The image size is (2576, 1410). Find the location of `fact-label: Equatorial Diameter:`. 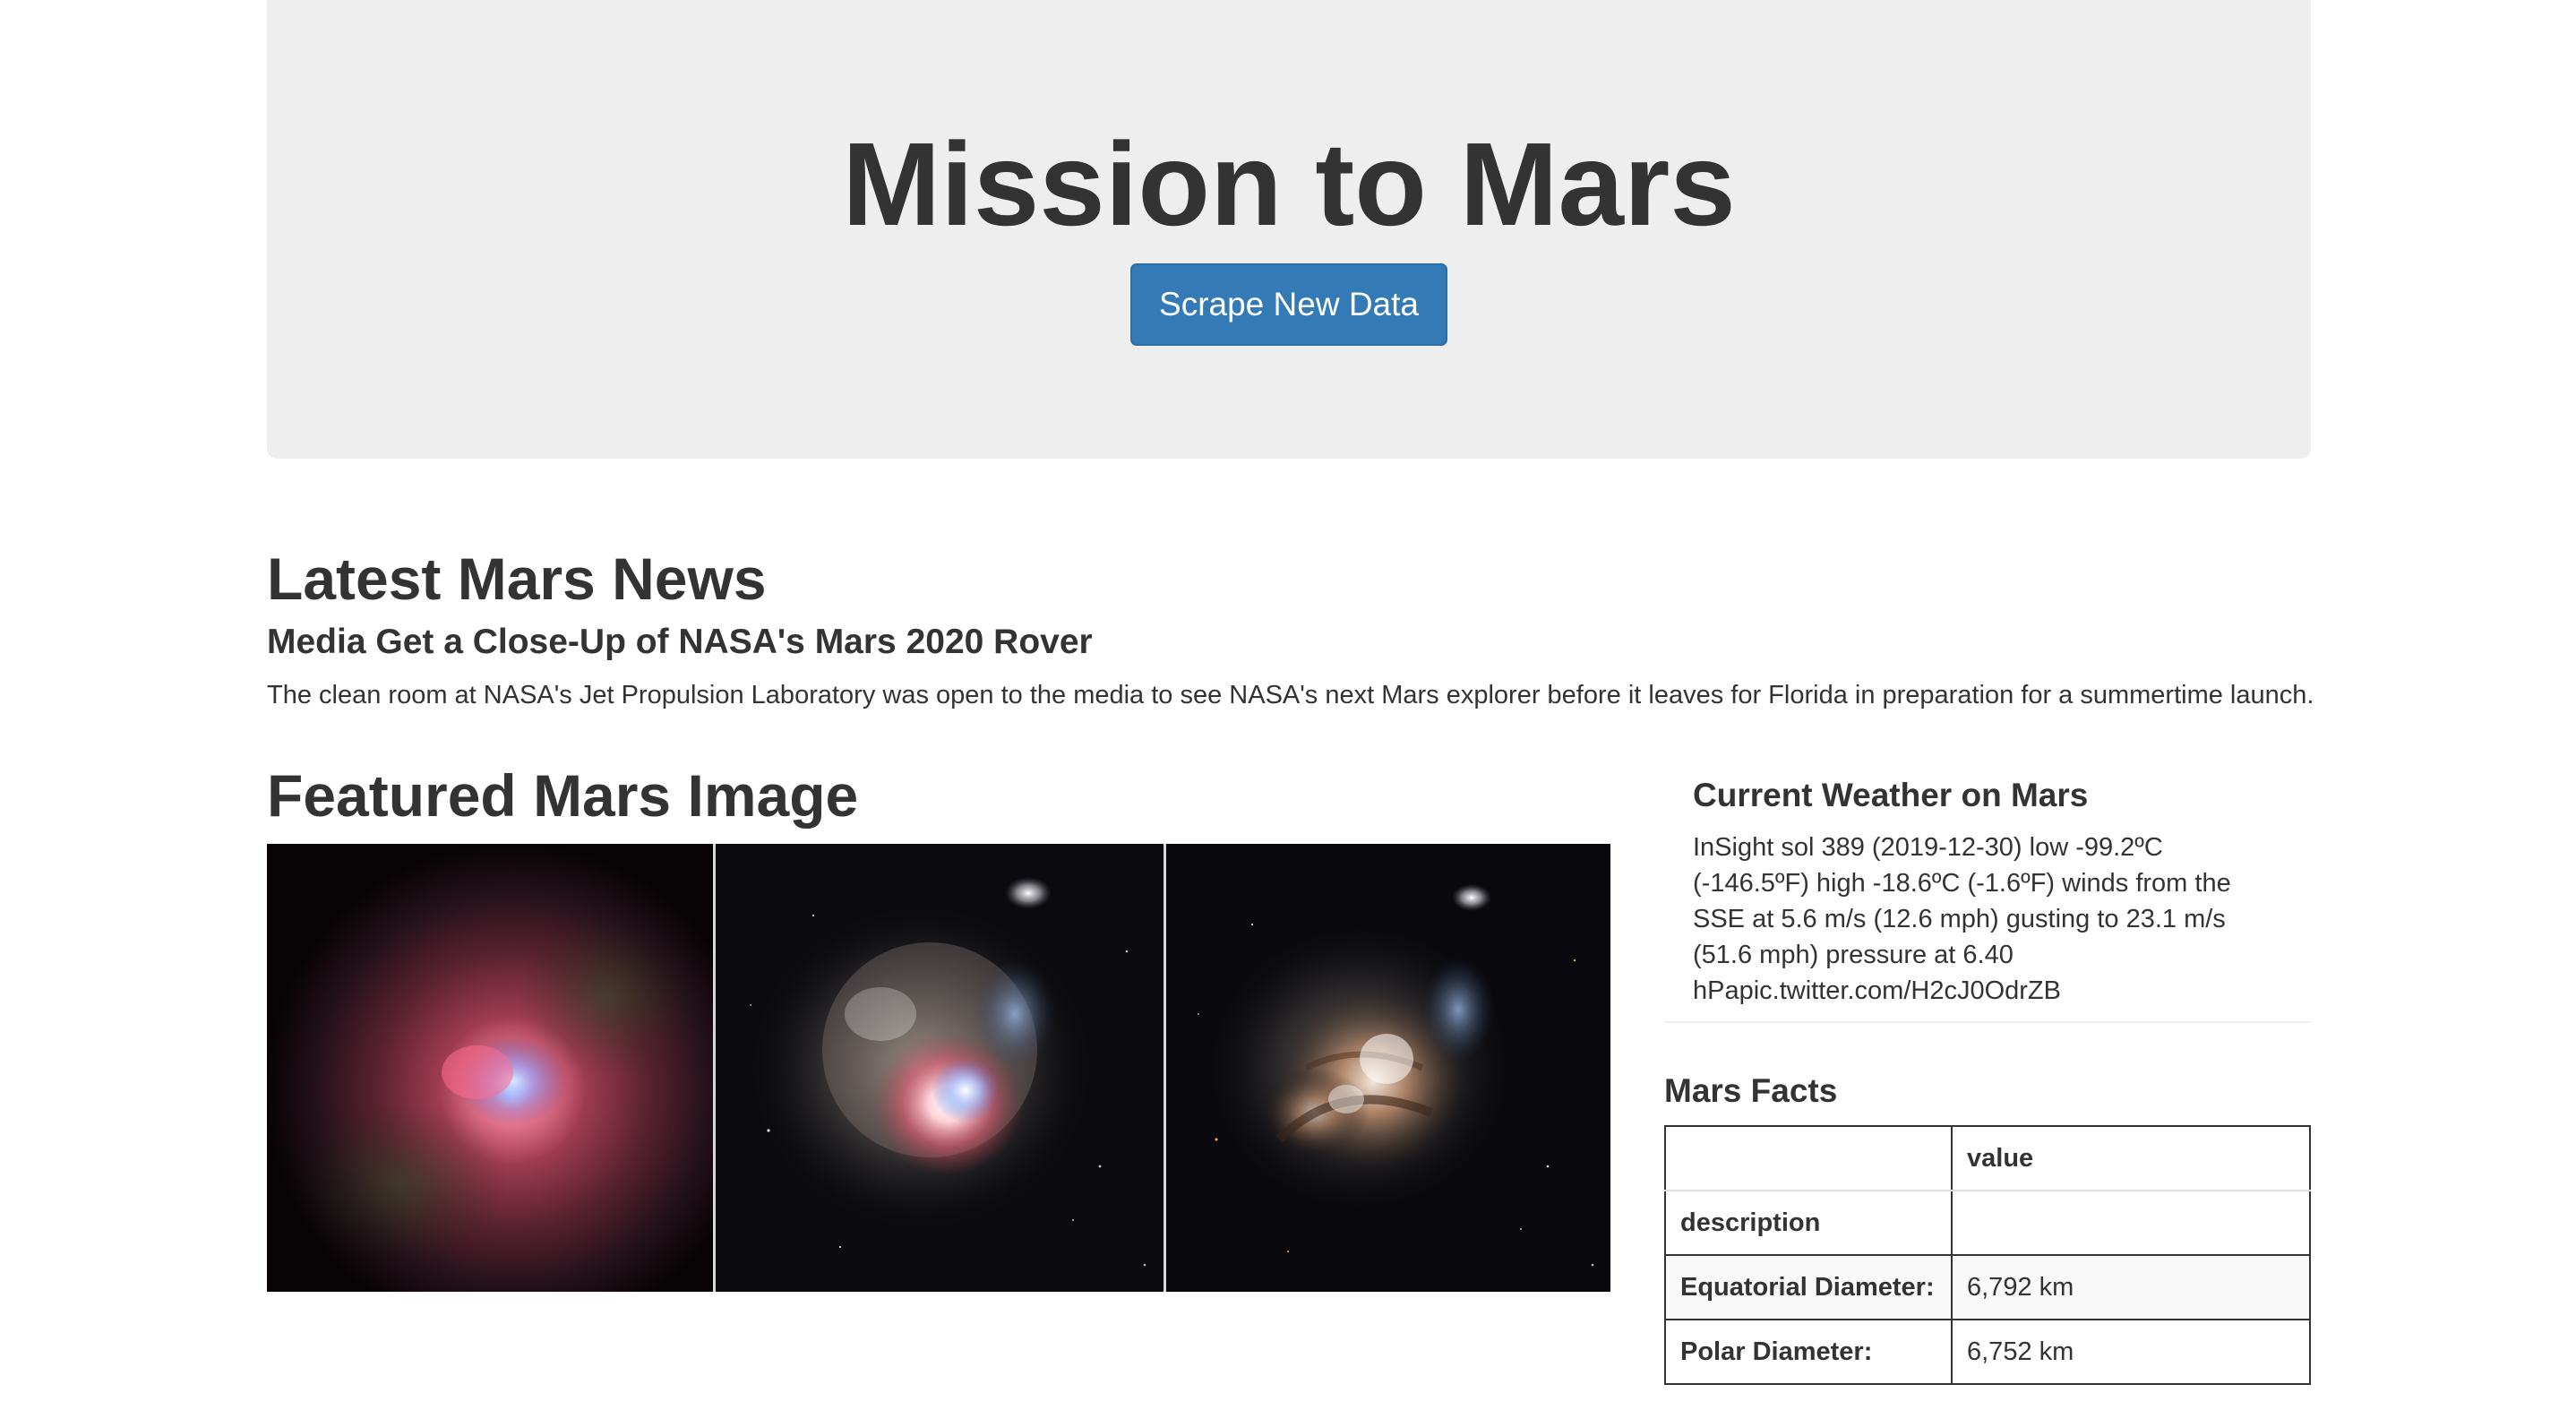

fact-label: Equatorial Diameter: is located at coordinates (1808, 1287).